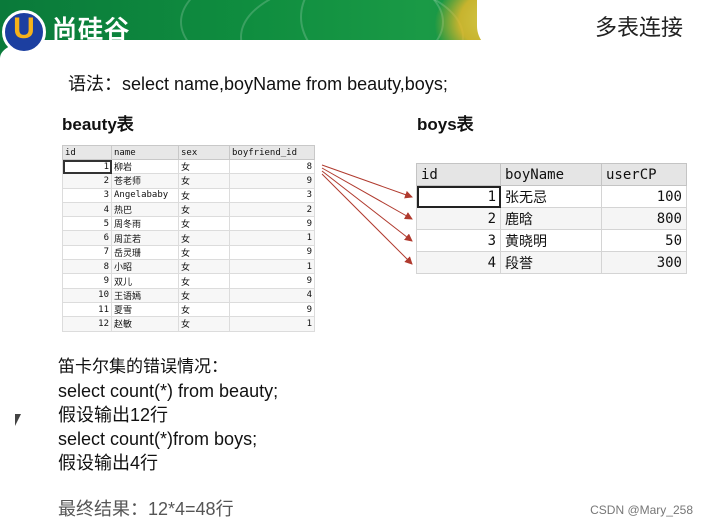  Describe the element at coordinates (145, 238) in the screenshot. I see `table-cell: 周芷若` at that location.